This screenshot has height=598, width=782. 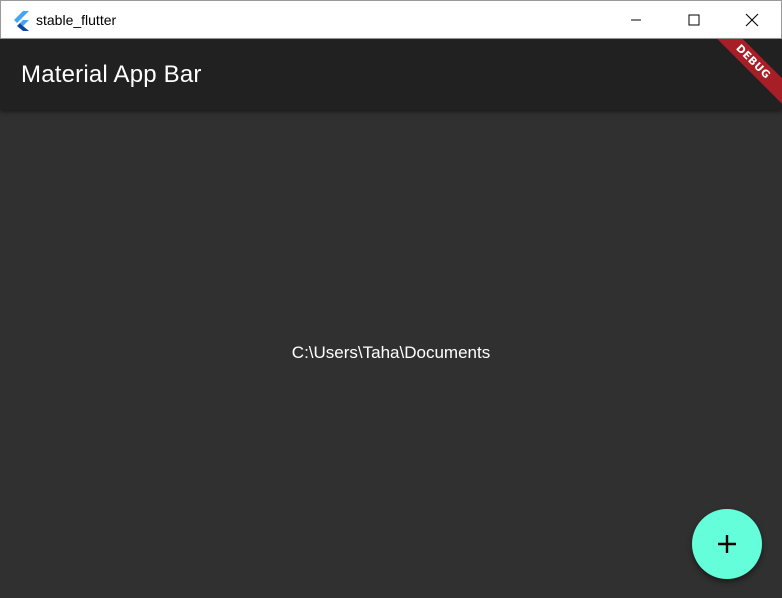 I want to click on close-button, so click(x=752, y=19).